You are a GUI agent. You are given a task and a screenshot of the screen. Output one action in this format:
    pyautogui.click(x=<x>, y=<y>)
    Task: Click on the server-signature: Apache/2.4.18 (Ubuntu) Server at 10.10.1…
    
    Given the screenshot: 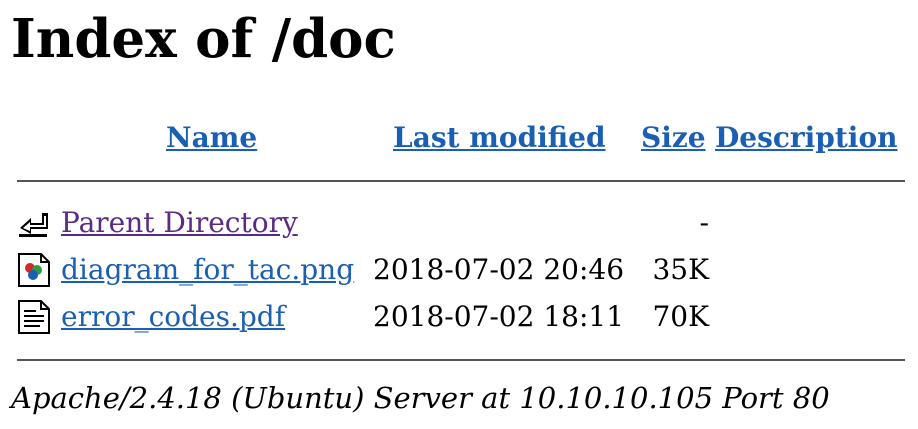 What is the action you would take?
    pyautogui.click(x=420, y=398)
    